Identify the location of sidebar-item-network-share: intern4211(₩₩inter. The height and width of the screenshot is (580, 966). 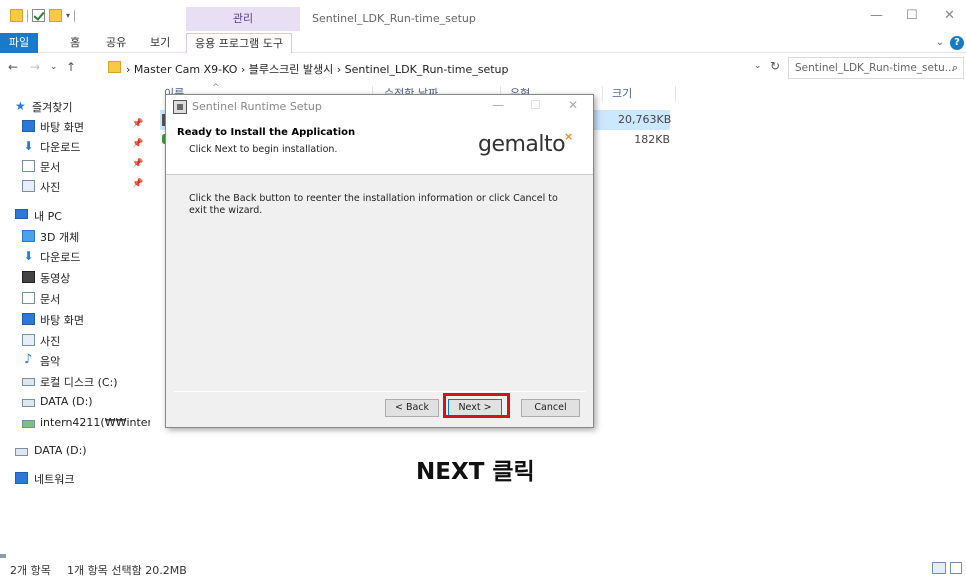
(75, 423).